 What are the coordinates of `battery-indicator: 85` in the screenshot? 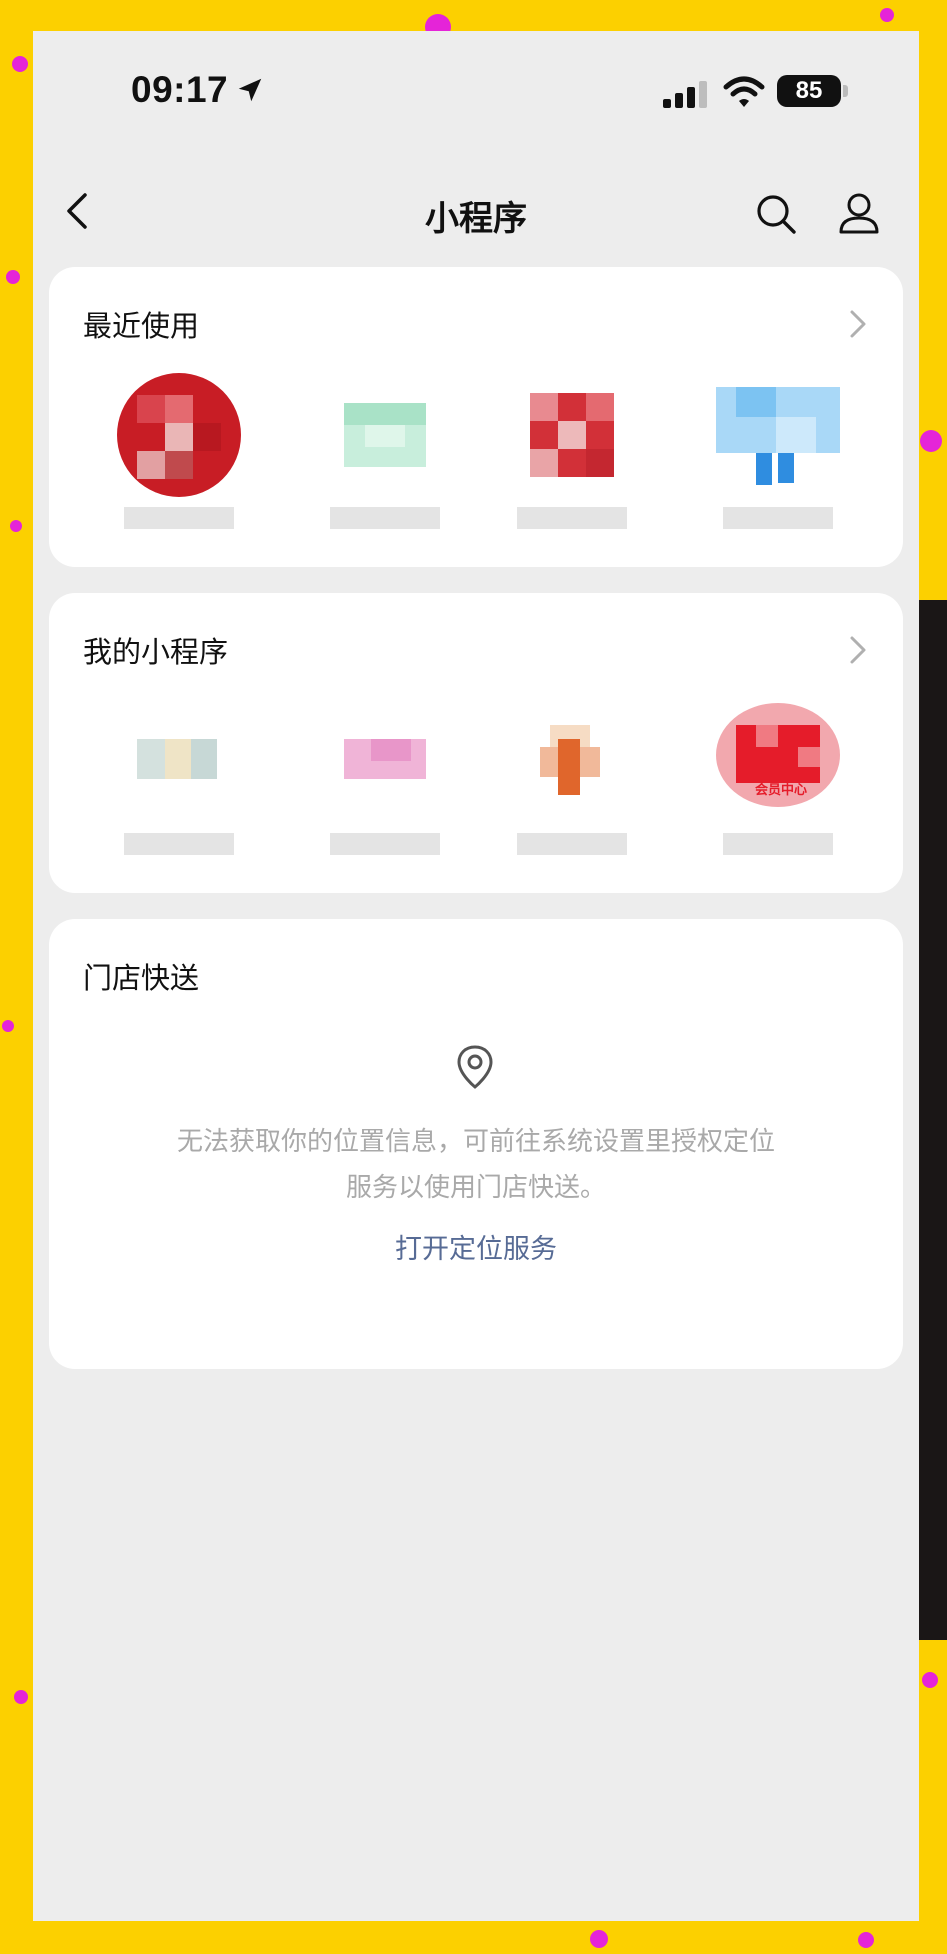 It's located at (809, 91).